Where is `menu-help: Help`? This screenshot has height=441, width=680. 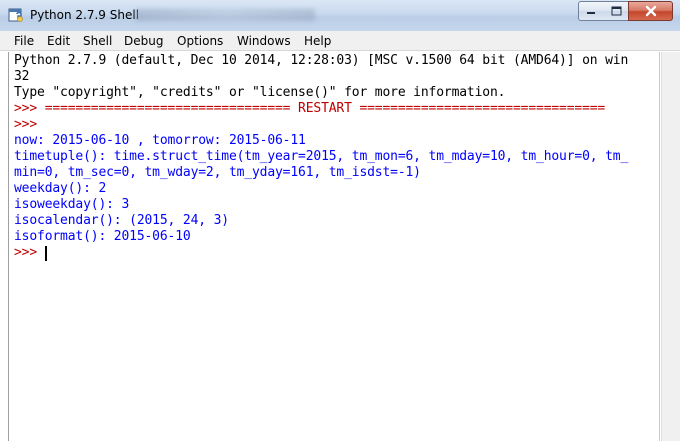 menu-help: Help is located at coordinates (317, 41).